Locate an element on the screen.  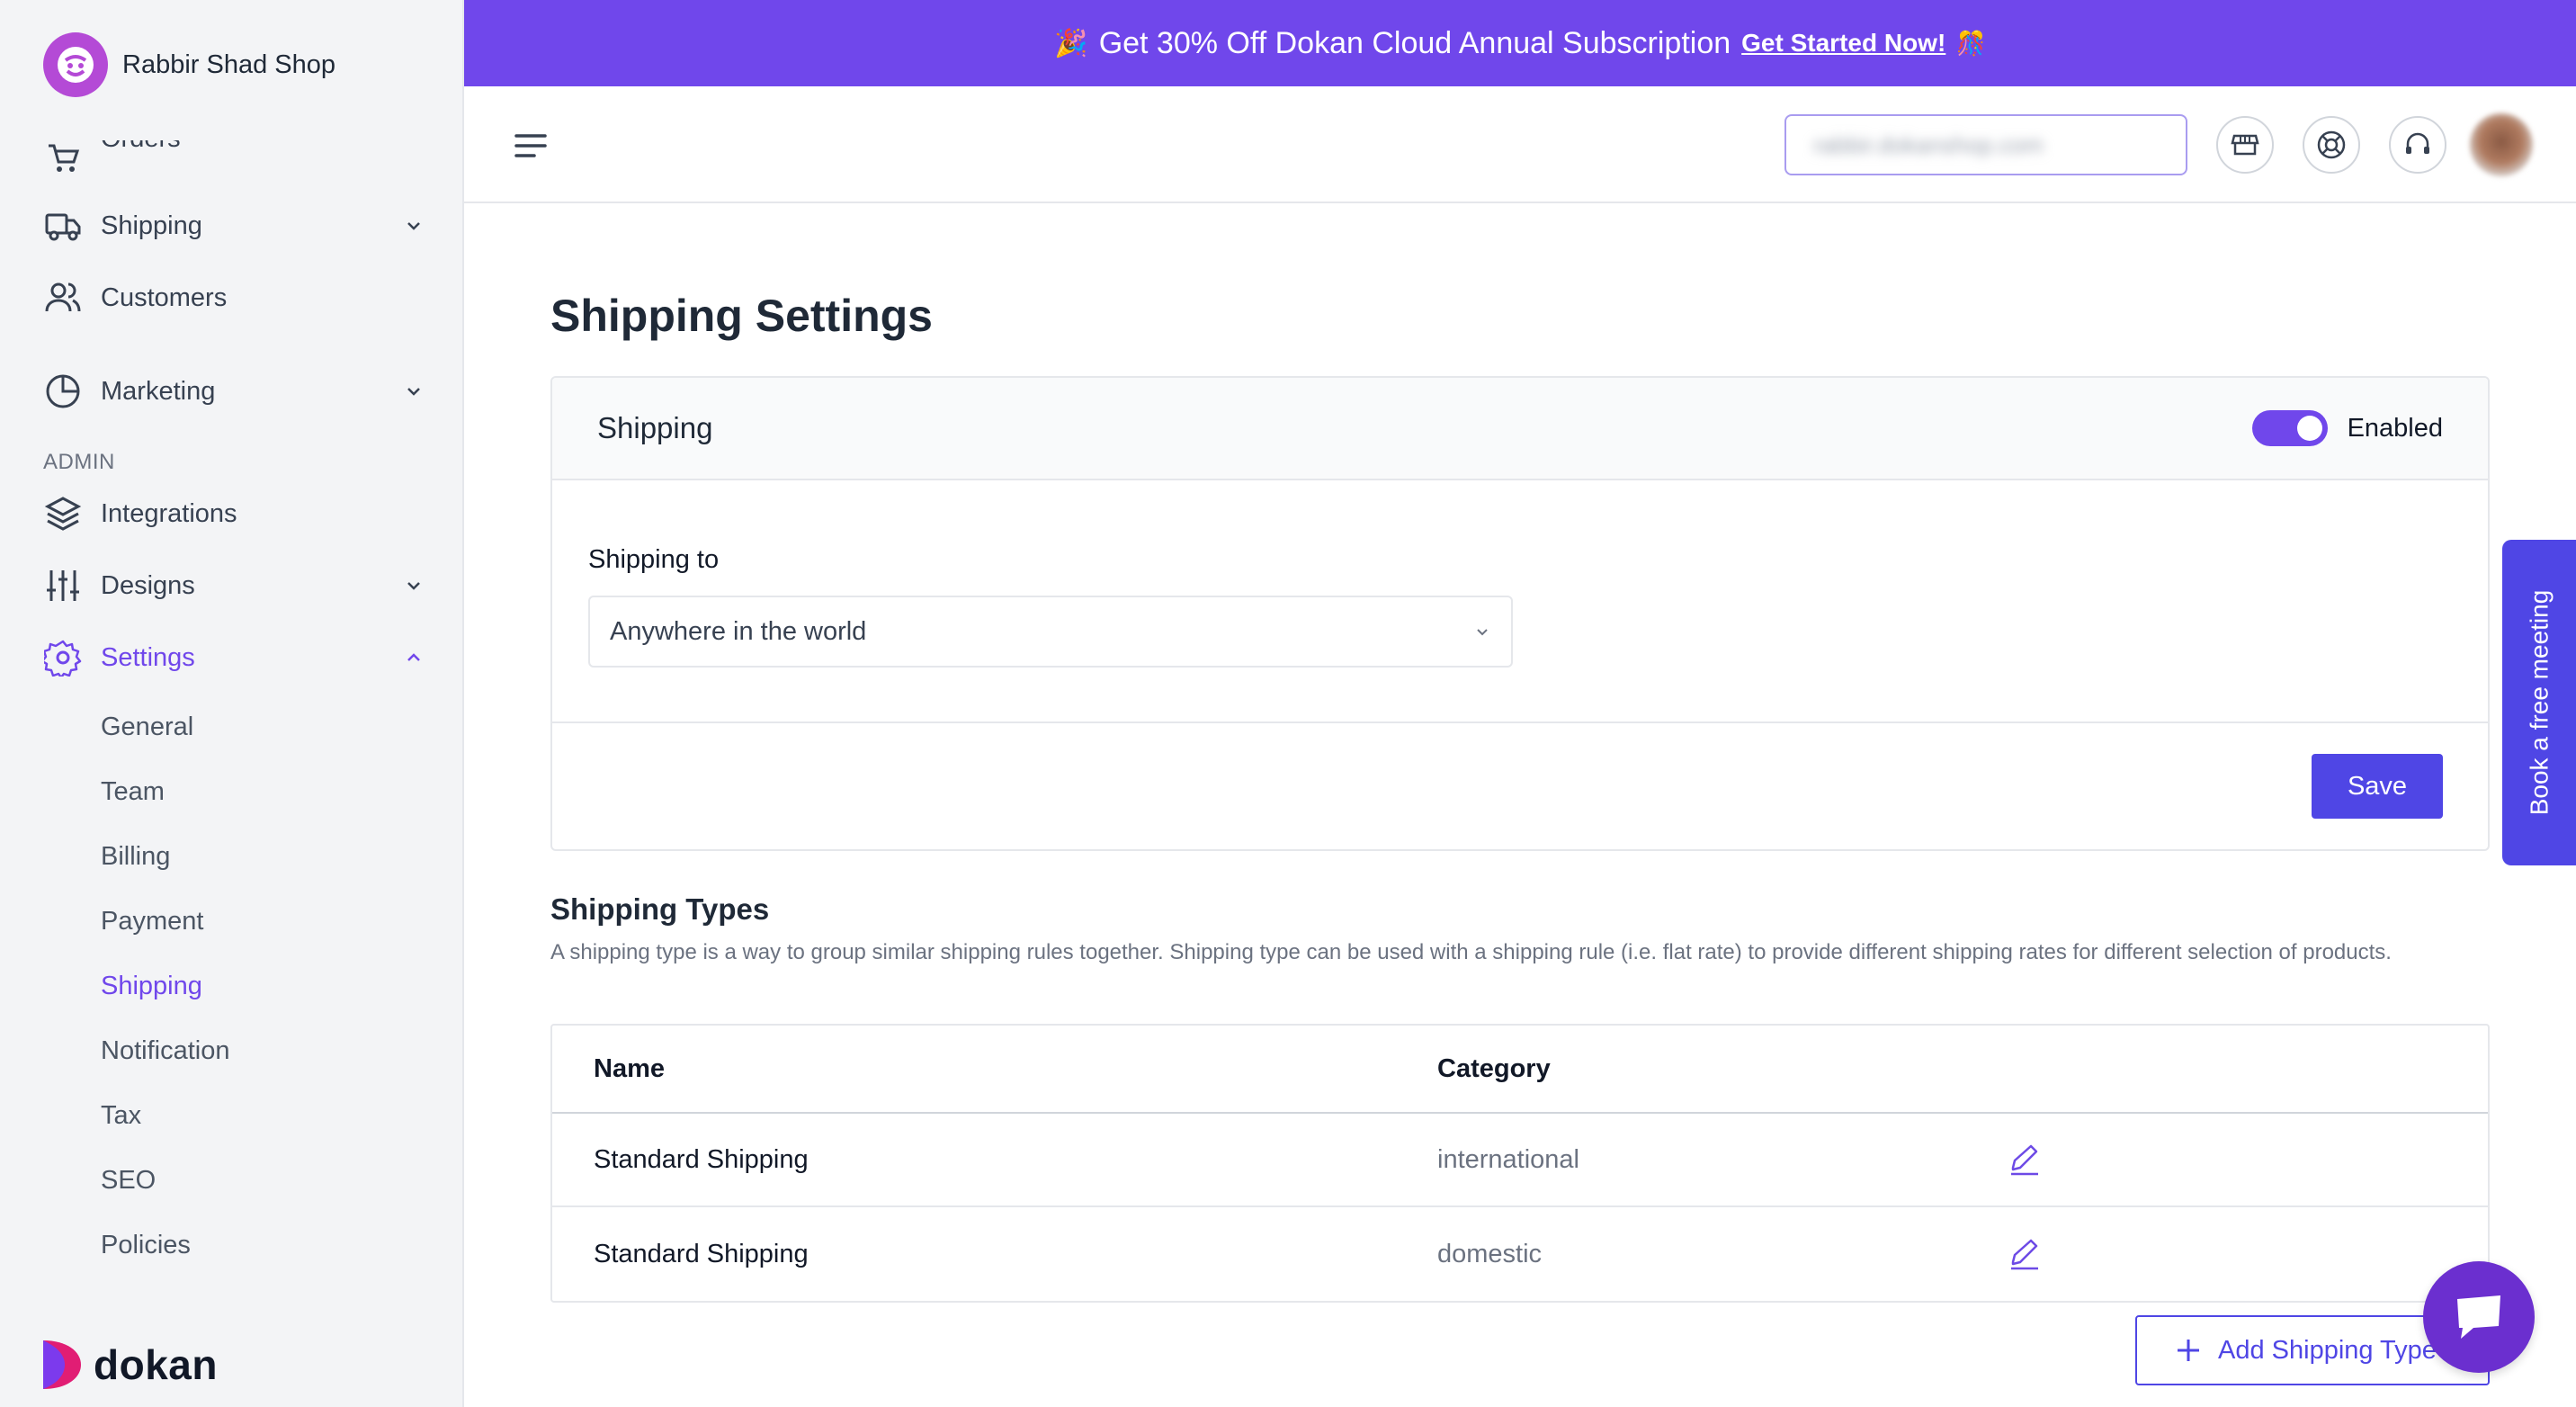
save-button: Save is located at coordinates (2377, 787).